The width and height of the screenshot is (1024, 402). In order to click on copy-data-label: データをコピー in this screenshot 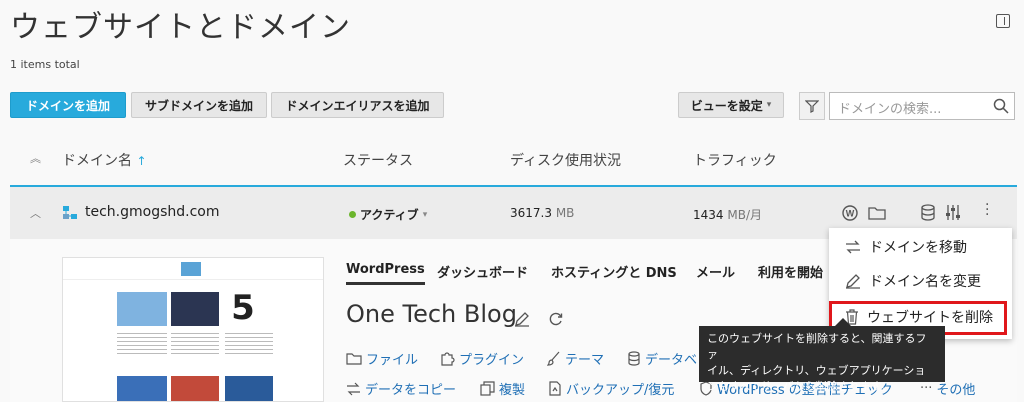, I will do `click(411, 390)`.